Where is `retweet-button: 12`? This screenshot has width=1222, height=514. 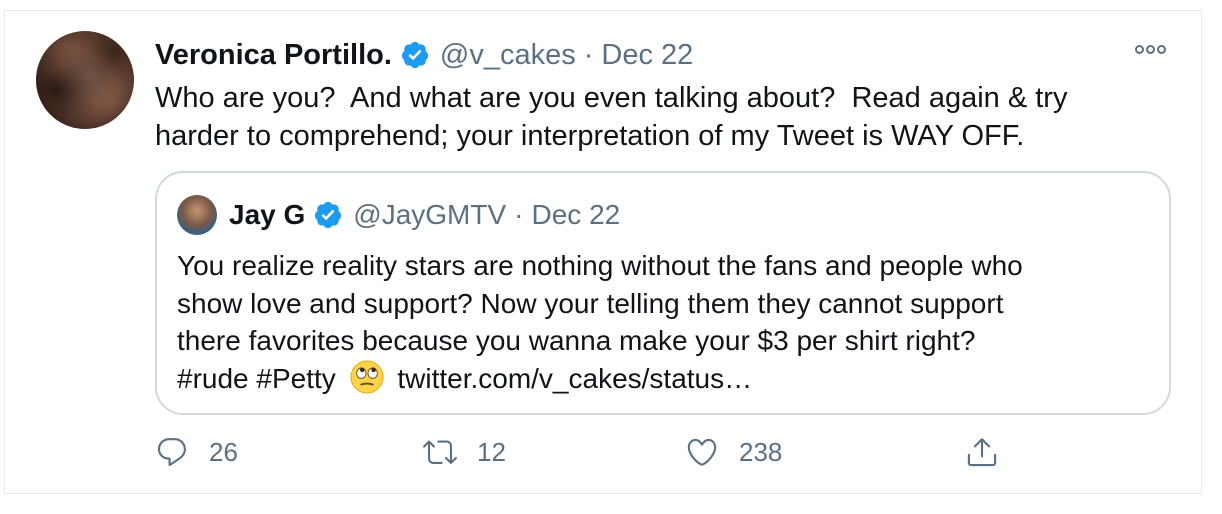 retweet-button: 12 is located at coordinates (464, 452).